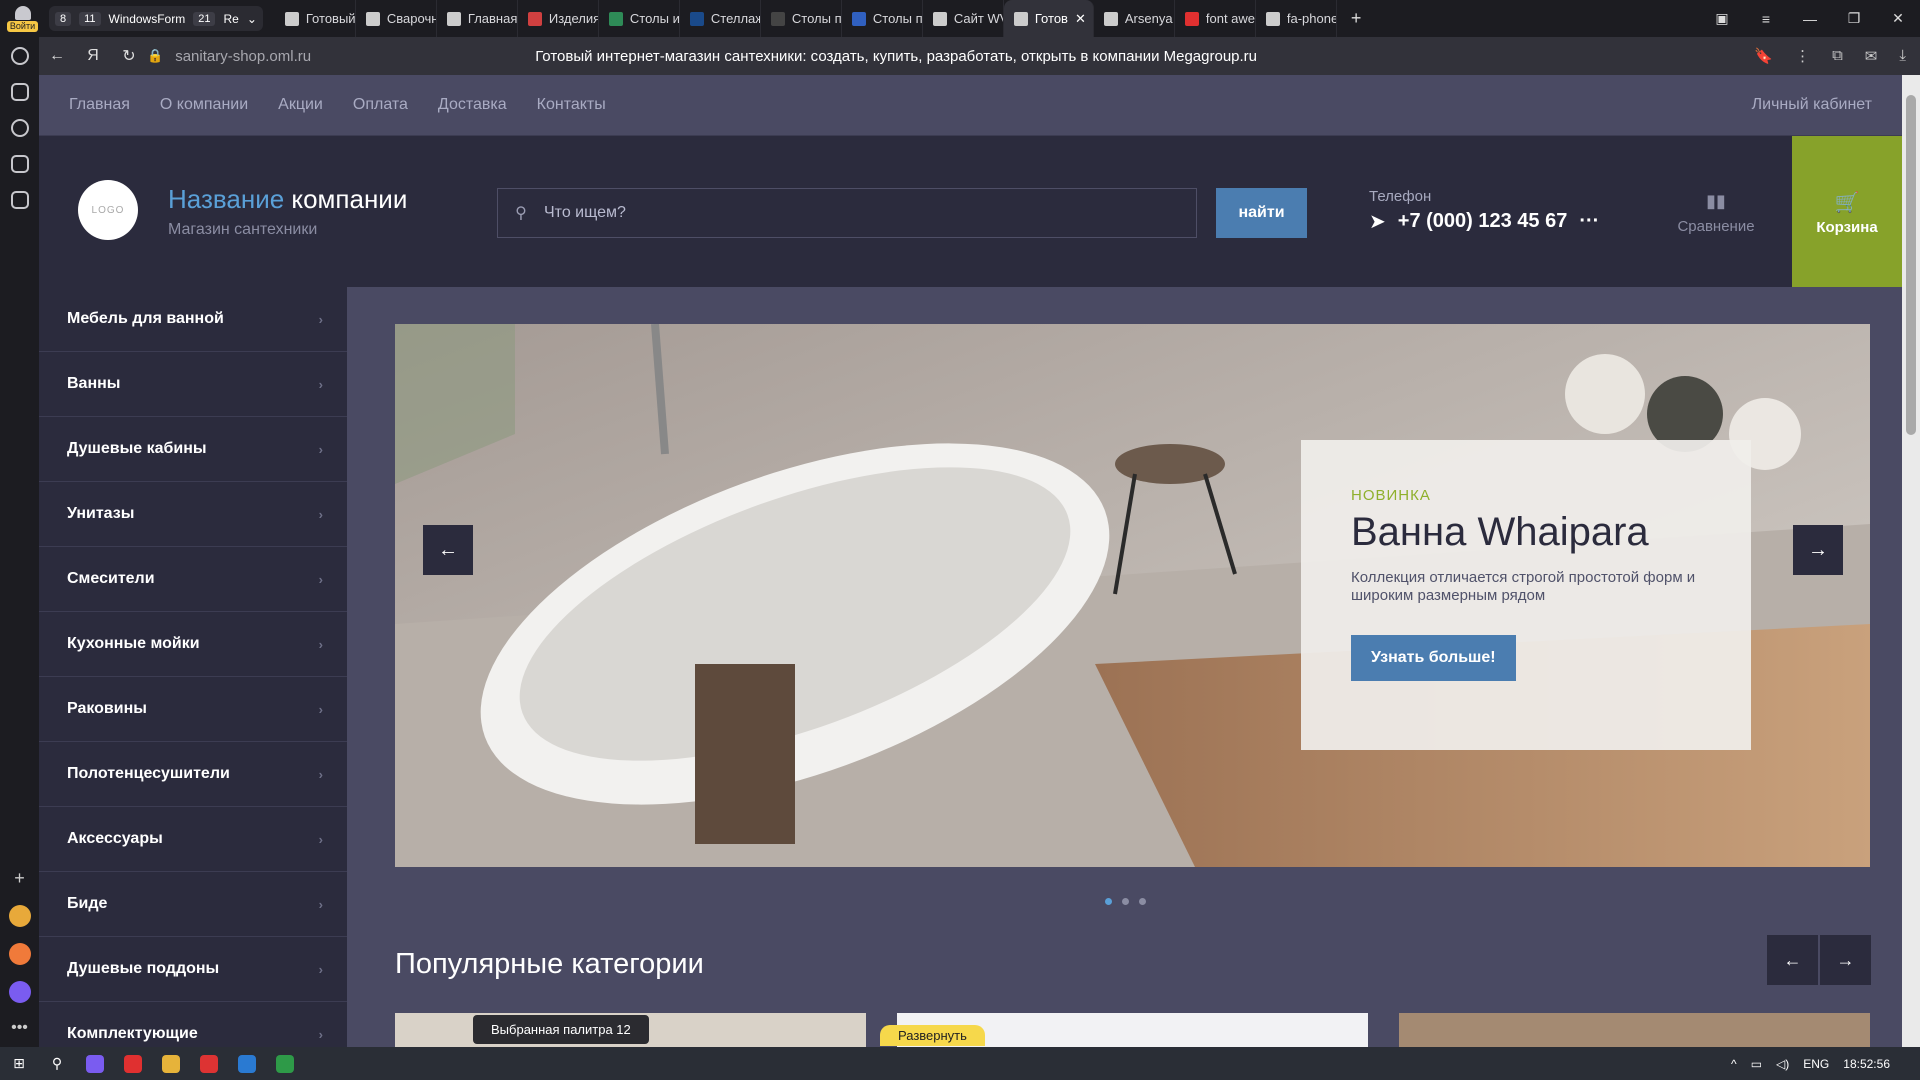 Image resolution: width=1920 pixels, height=1080 pixels. Describe the element at coordinates (1261, 213) in the screenshot. I see `search-button: найти` at that location.